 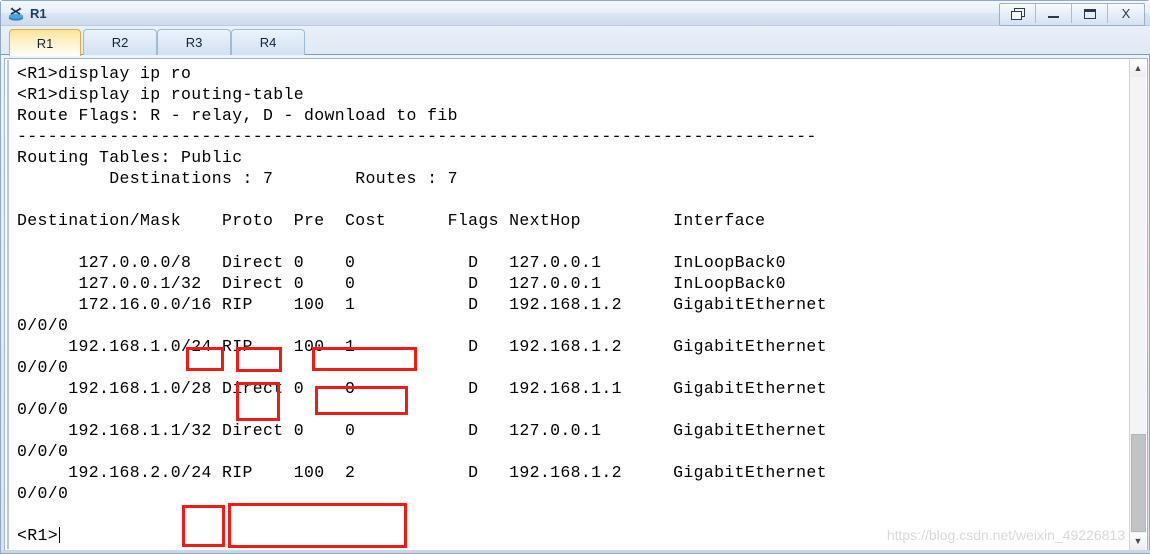 I want to click on scroll-down-button: ▼, so click(x=1138, y=541).